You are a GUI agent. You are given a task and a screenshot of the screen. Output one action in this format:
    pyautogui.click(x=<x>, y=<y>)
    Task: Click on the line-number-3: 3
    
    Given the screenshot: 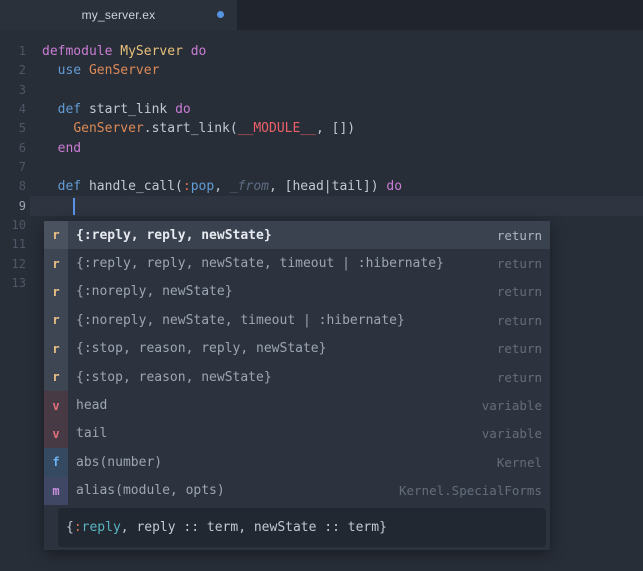 What is the action you would take?
    pyautogui.click(x=22, y=89)
    